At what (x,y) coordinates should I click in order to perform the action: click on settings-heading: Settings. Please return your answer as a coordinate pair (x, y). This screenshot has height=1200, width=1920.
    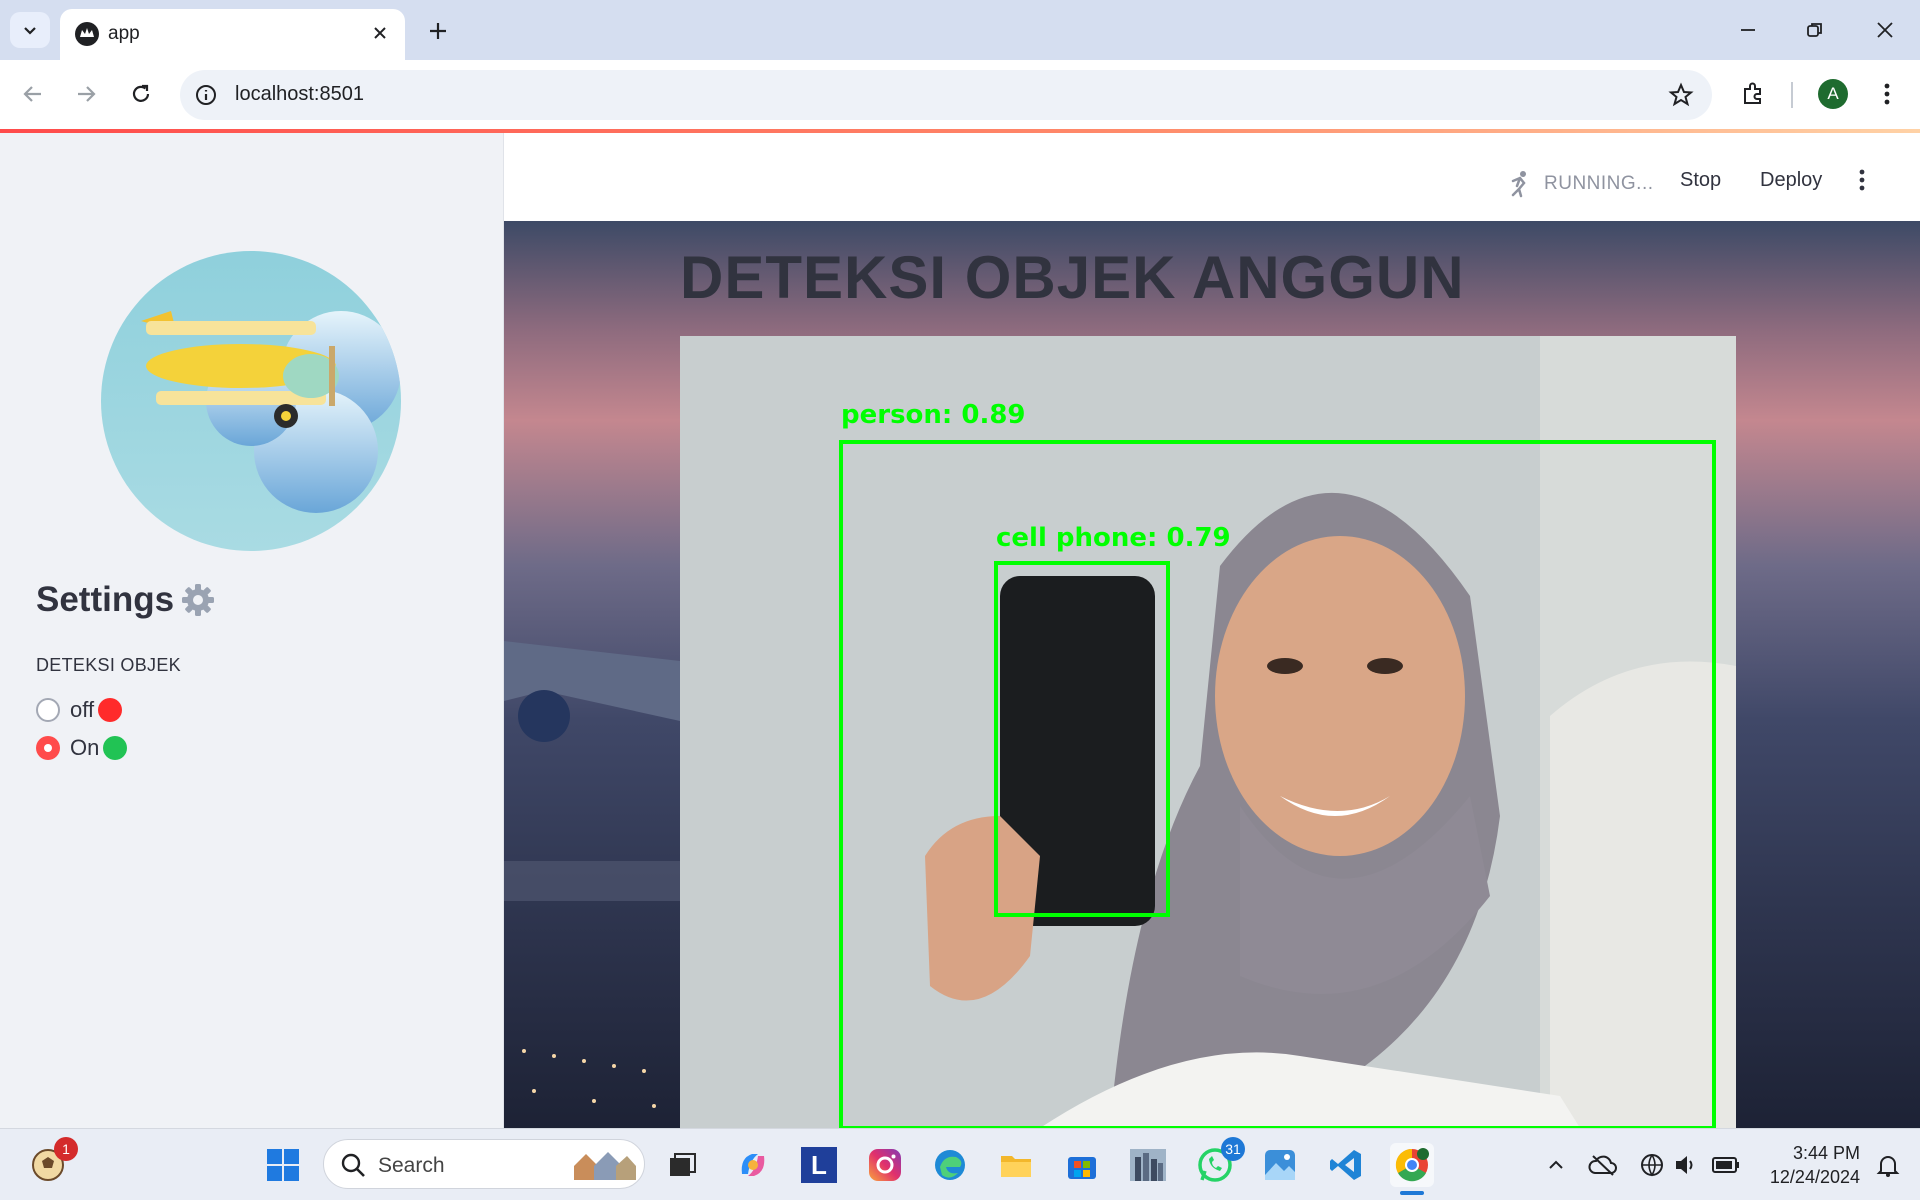
    Looking at the image, I should click on (126, 600).